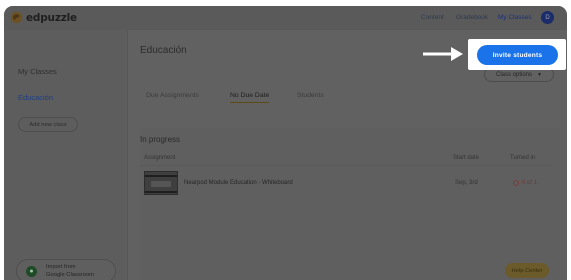  I want to click on import-label: Import from Google Classroom, so click(70, 271).